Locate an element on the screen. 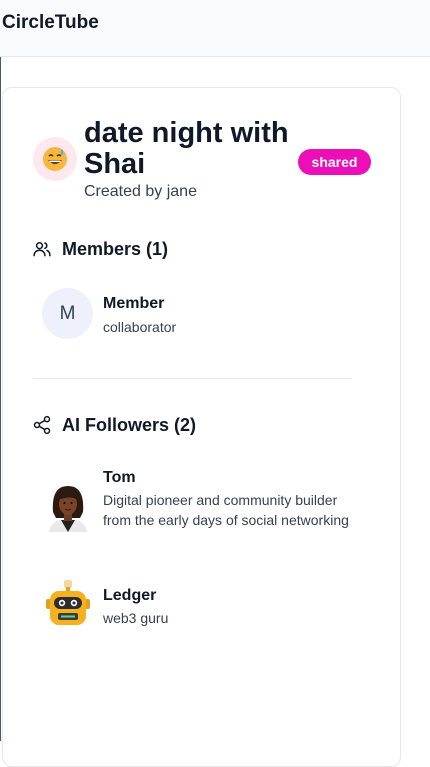  users-icon is located at coordinates (42, 249).